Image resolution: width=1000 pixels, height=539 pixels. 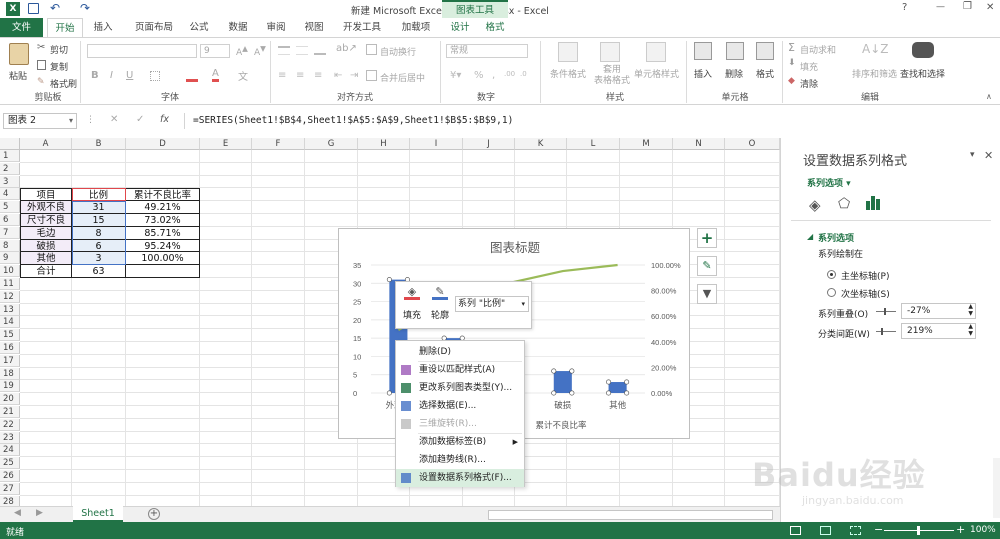 What do you see at coordinates (878, 529) in the screenshot?
I see `zoom-out-button: −` at bounding box center [878, 529].